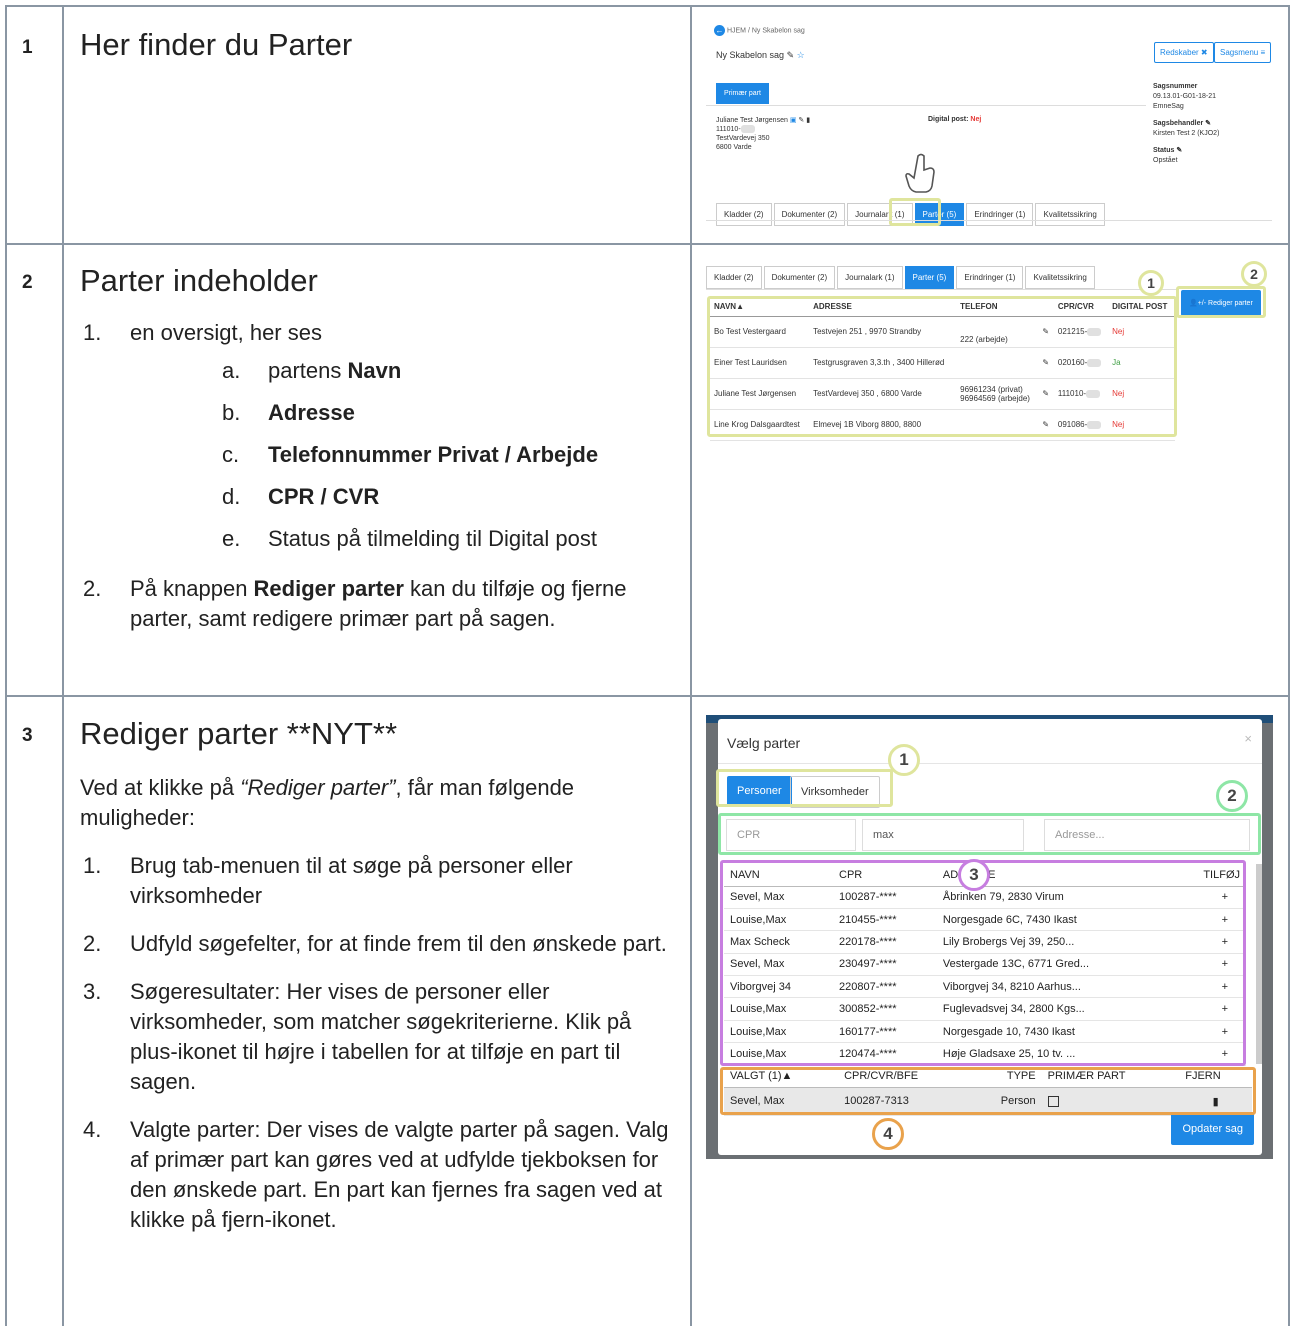 This screenshot has width=1290, height=1335. Describe the element at coordinates (239, 733) in the screenshot. I see `step-title: Rediger parter **NYT**` at that location.